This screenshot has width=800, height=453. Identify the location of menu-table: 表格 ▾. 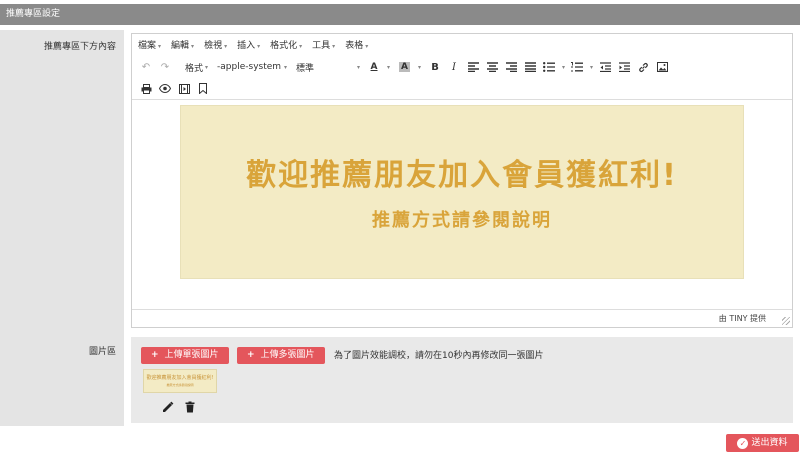
(356, 44).